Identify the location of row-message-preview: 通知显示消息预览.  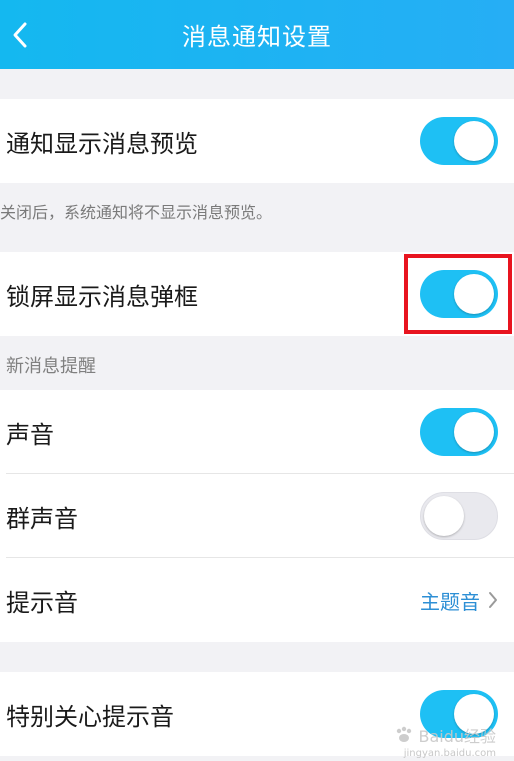
(257, 141).